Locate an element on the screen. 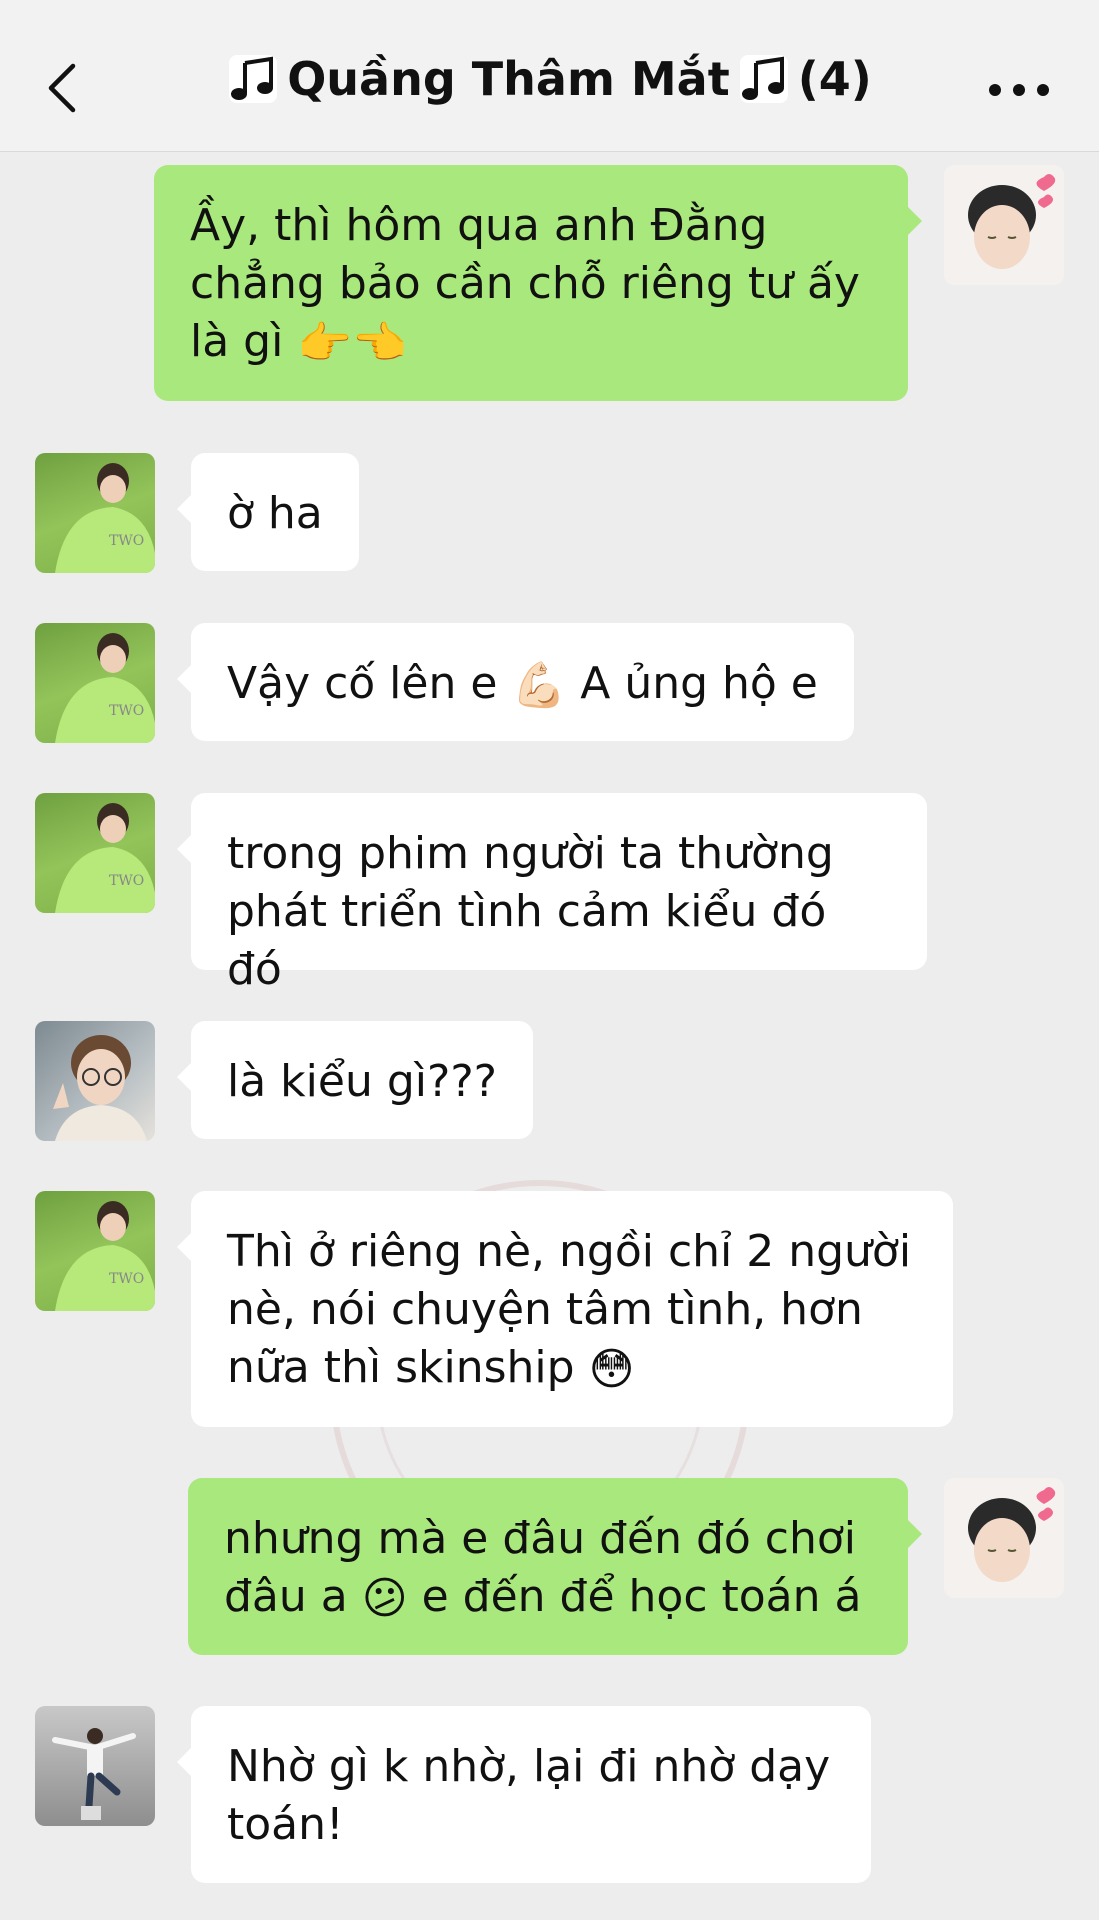 This screenshot has height=1920, width=1099. chevron-left-icon is located at coordinates (62, 88).